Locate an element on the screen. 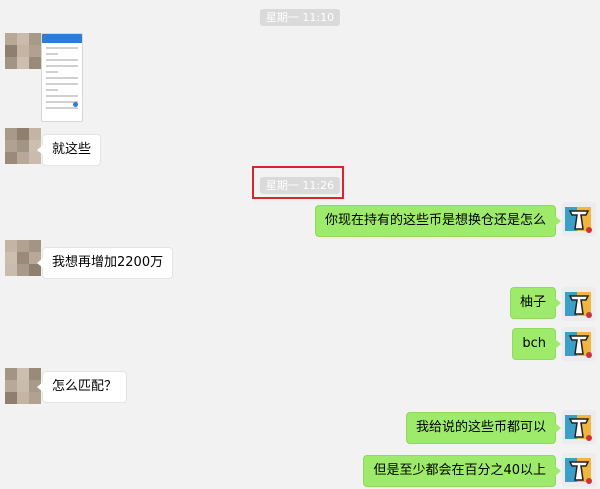  message-bubble: 但是至少都会在百分之40以上 is located at coordinates (462, 471).